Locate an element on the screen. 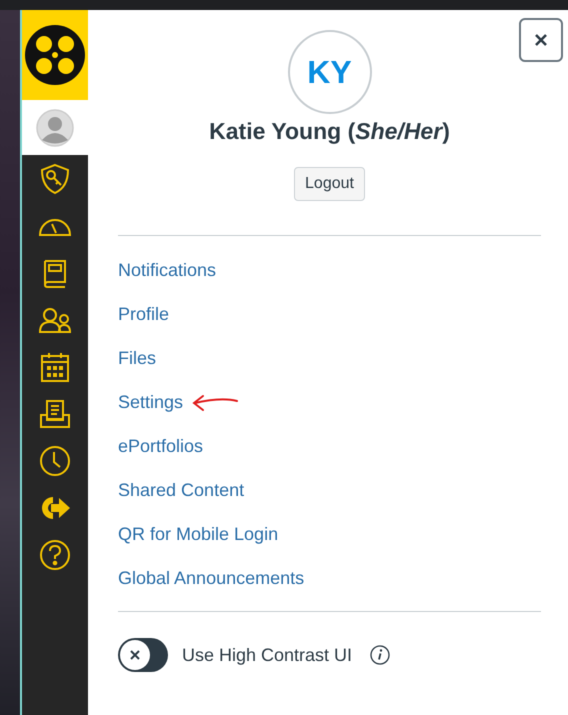  info-icon is located at coordinates (380, 655).